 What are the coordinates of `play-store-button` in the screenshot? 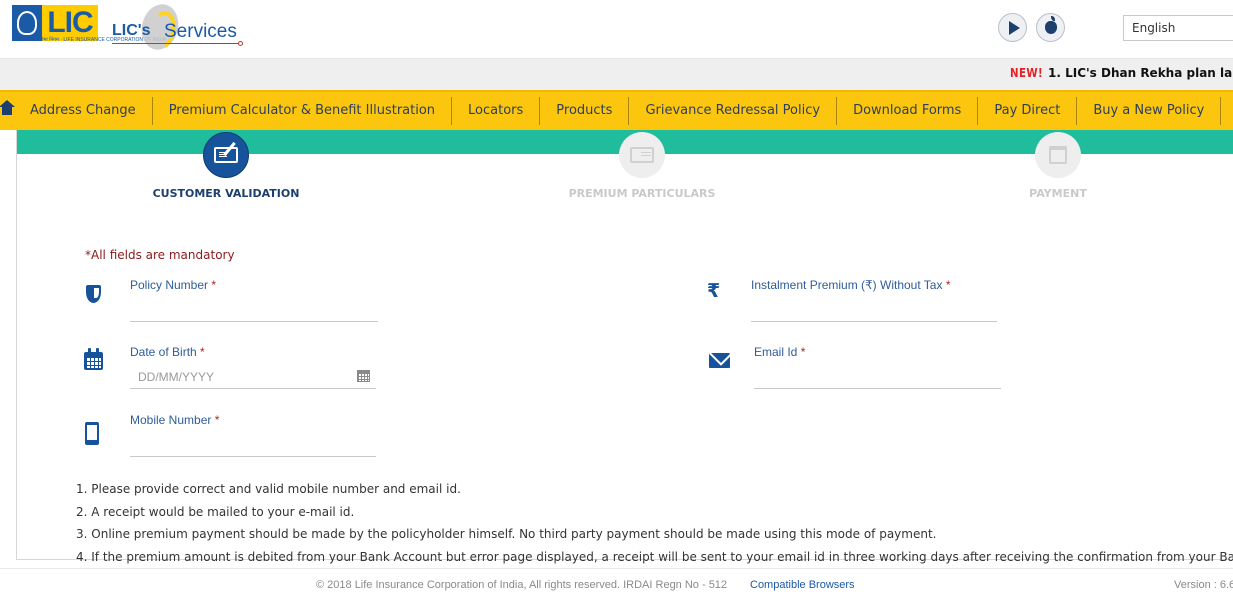 It's located at (1012, 27).